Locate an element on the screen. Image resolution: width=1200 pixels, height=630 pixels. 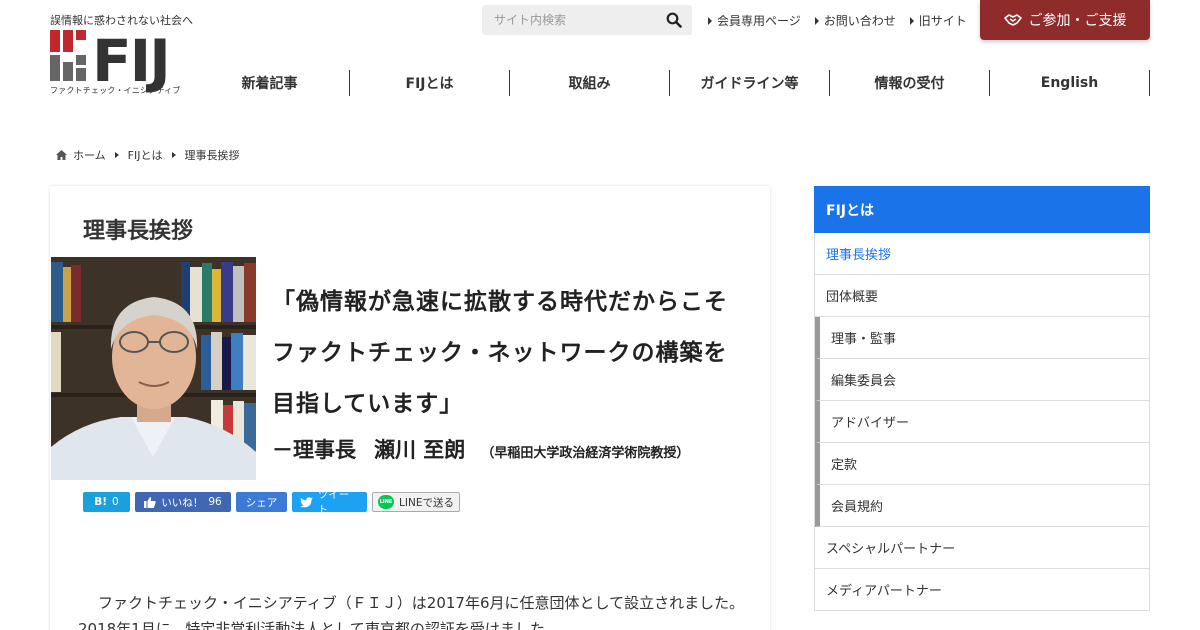
sidebar-heading: FIJとは is located at coordinates (982, 209).